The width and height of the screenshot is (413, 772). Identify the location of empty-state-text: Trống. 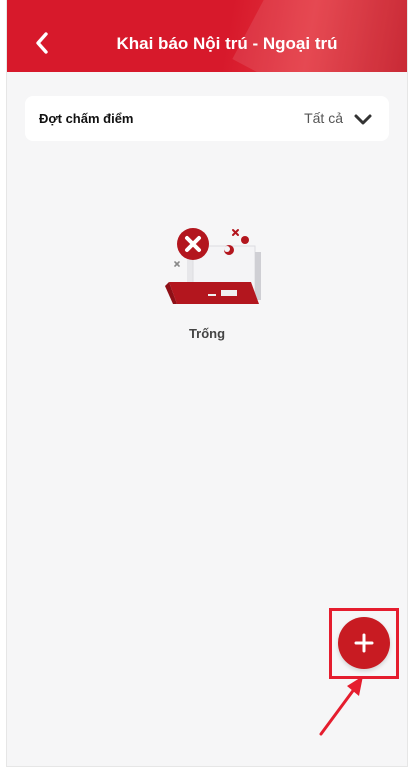
(207, 333).